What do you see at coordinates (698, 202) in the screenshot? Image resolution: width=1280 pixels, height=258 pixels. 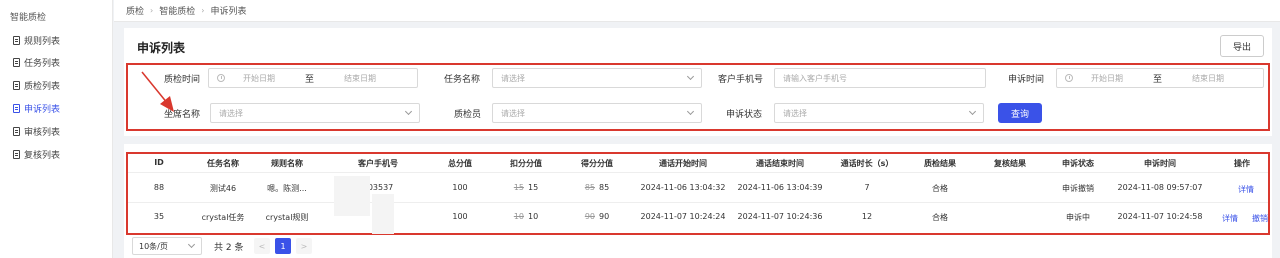 I see `divider` at bounding box center [698, 202].